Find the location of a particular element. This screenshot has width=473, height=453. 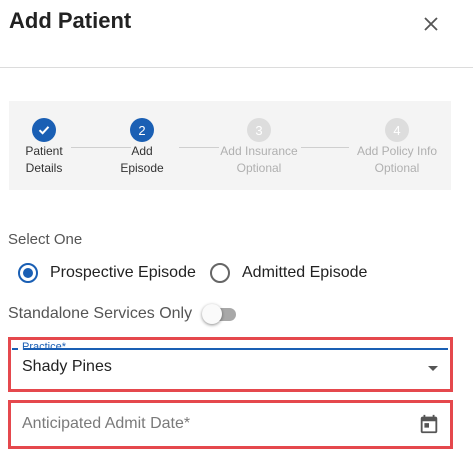

step-2-circle: 2 is located at coordinates (142, 130).